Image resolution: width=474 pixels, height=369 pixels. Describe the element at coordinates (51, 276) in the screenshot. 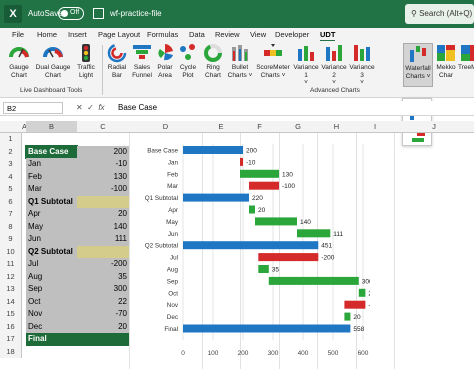

I see `cell-label: Aug` at that location.